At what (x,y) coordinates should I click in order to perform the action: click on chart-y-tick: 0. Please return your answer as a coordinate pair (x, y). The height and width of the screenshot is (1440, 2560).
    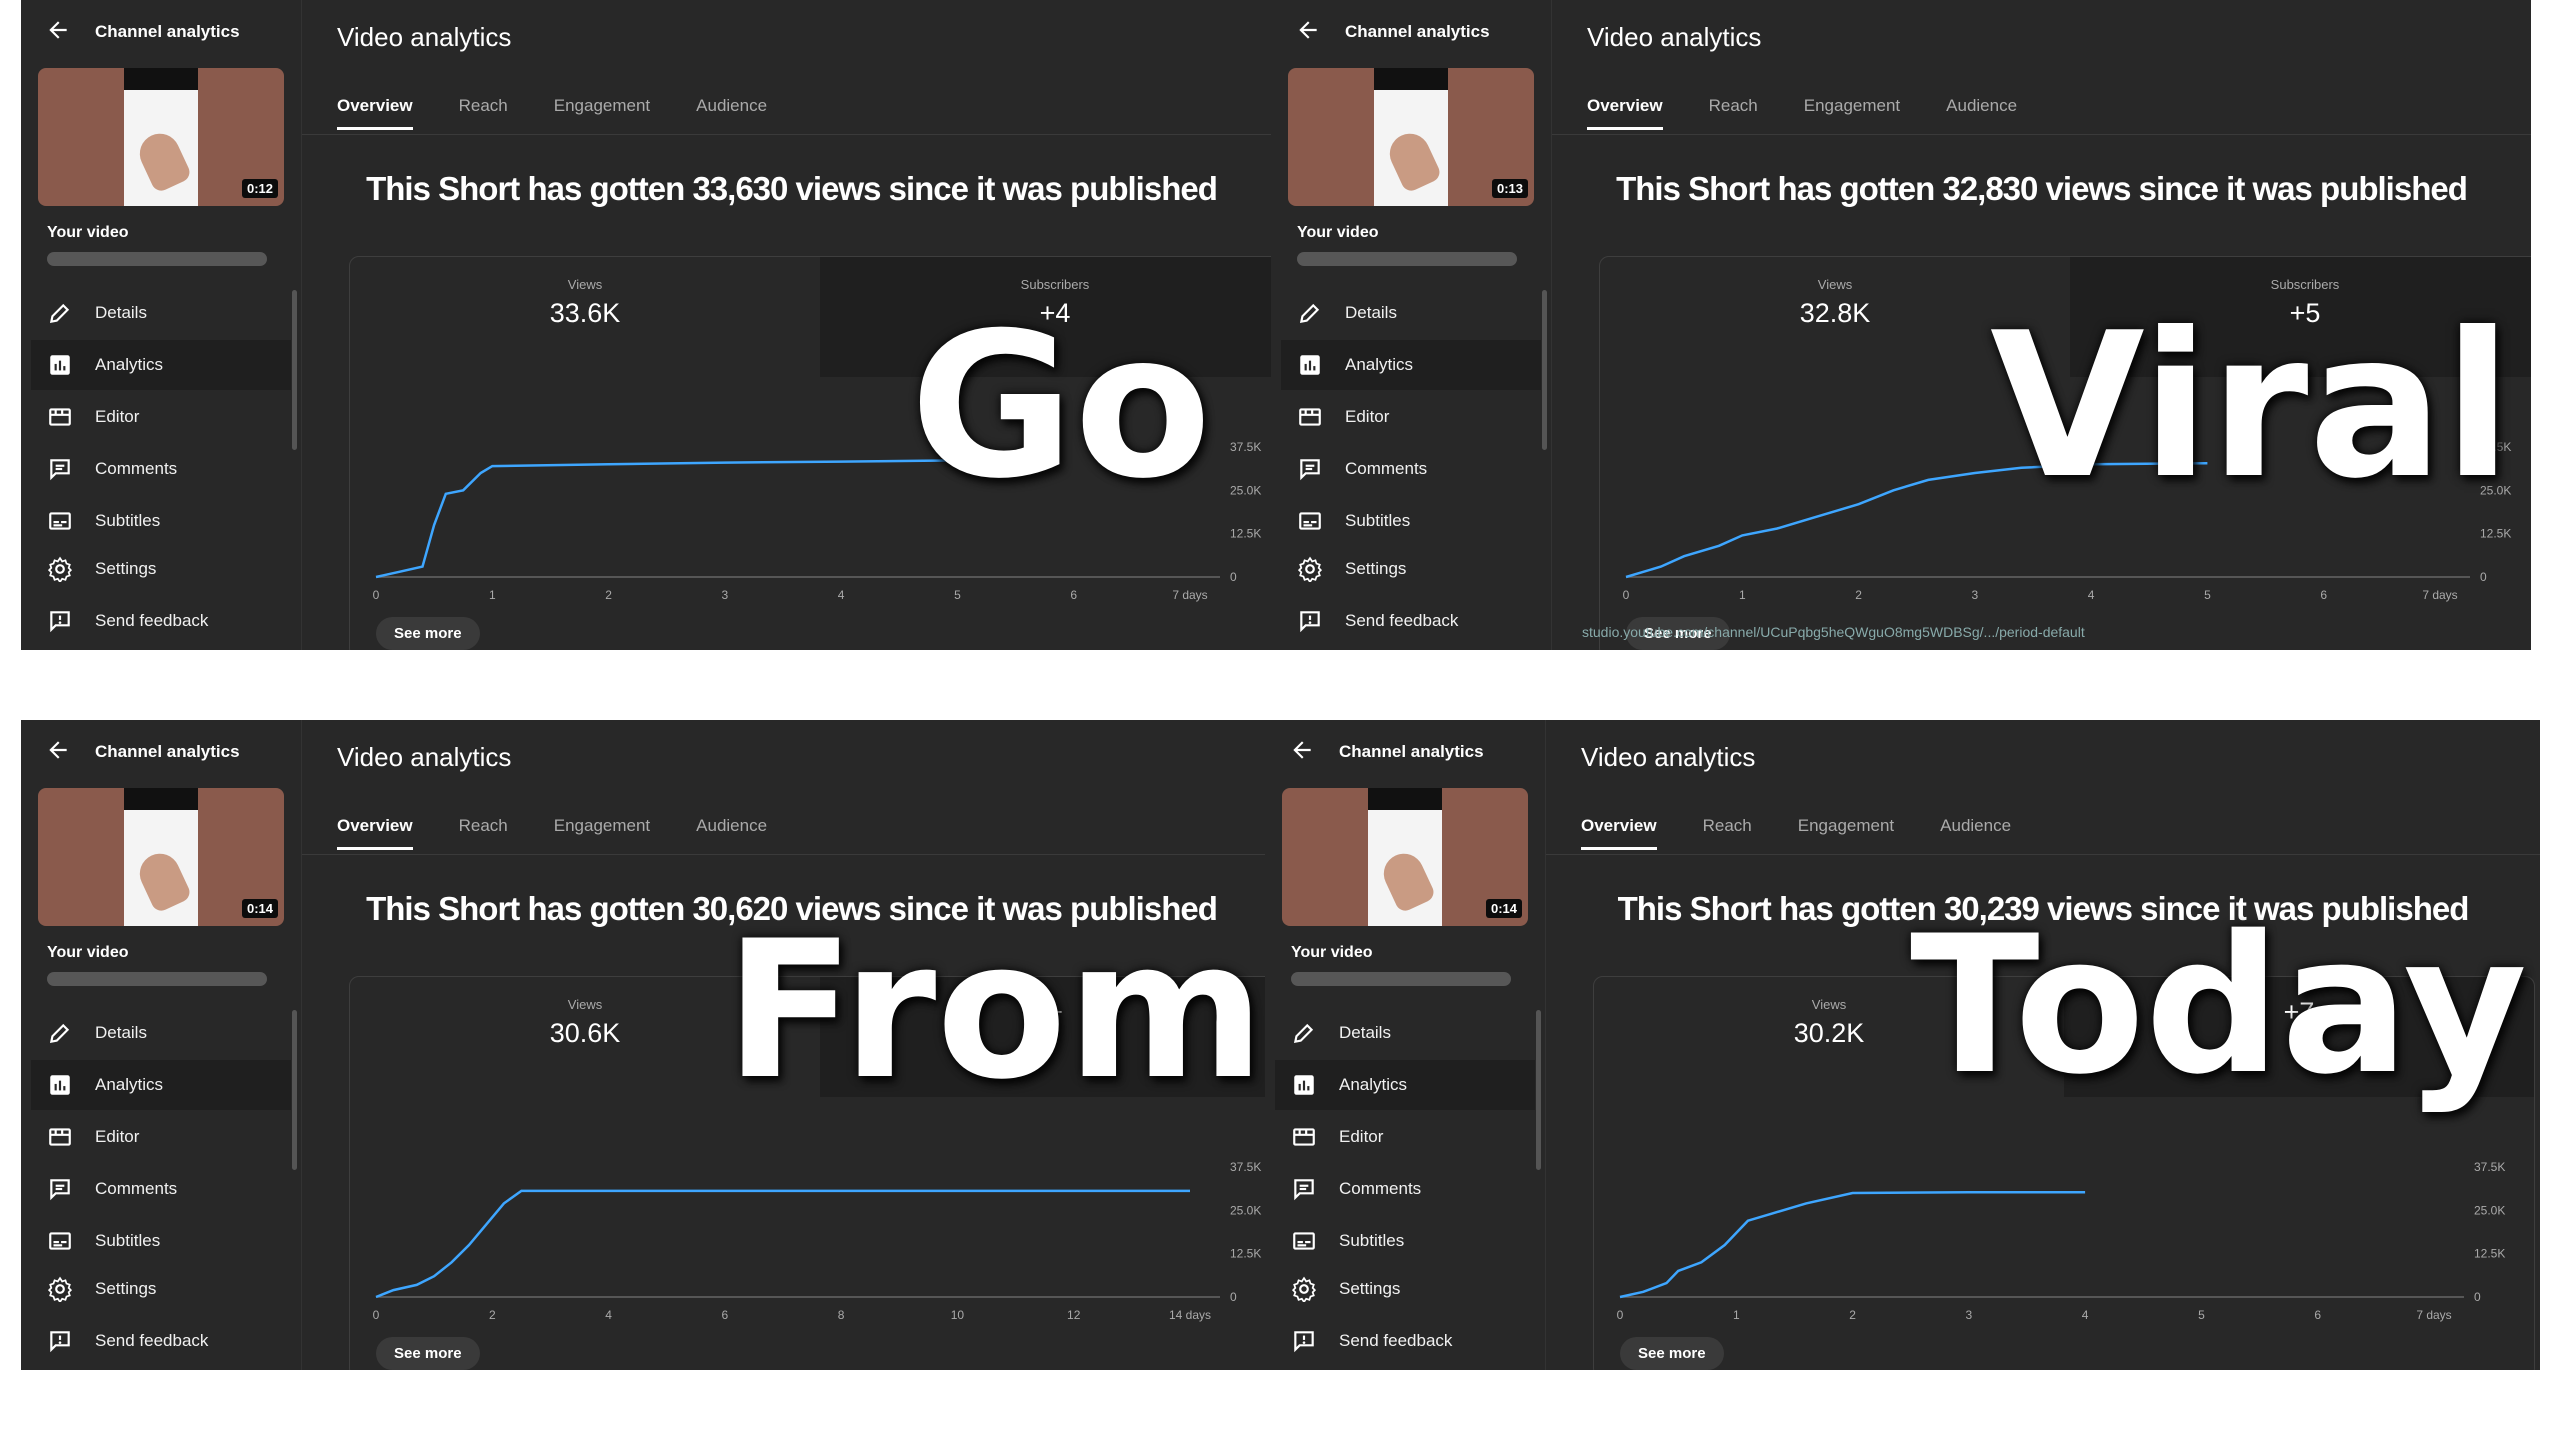
    Looking at the image, I should click on (1233, 1297).